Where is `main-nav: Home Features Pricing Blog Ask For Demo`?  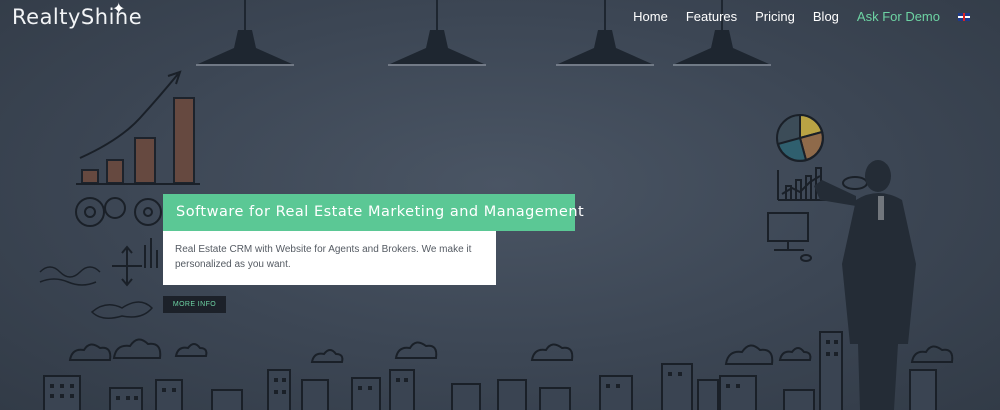 main-nav: Home Features Pricing Blog Ask For Demo is located at coordinates (792, 16).